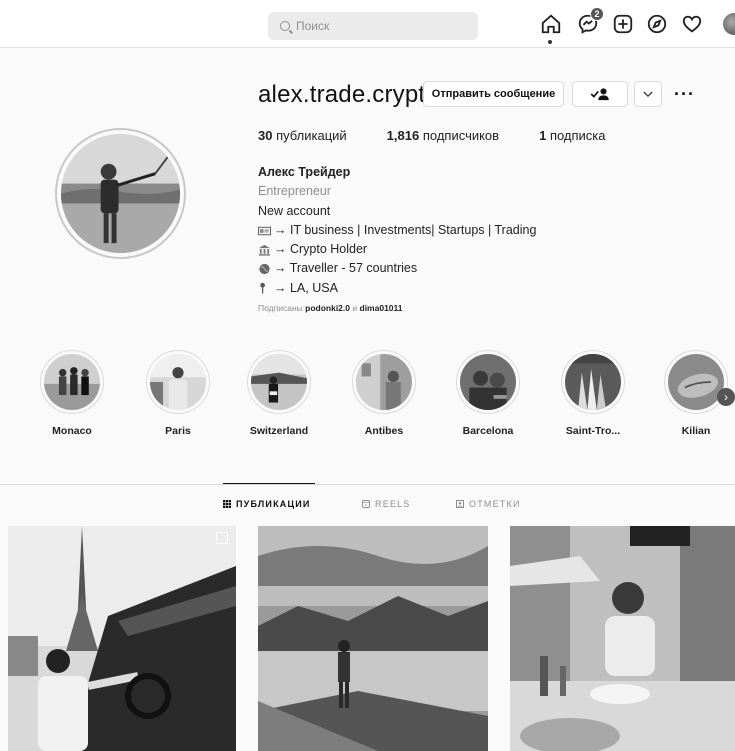  I want to click on chevron-down-icon, so click(648, 94).